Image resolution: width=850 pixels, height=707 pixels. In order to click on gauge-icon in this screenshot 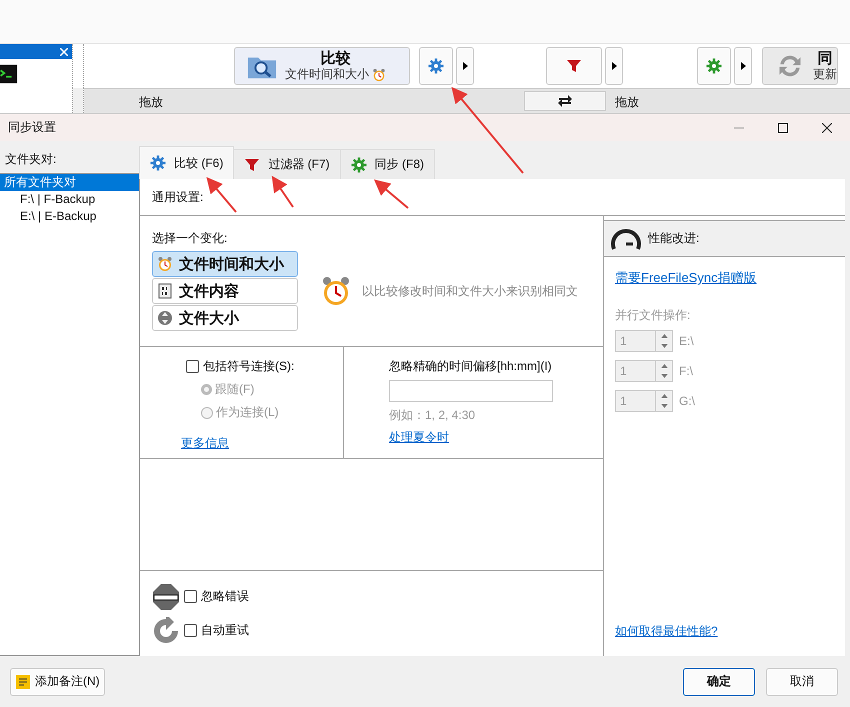, I will do `click(626, 238)`.